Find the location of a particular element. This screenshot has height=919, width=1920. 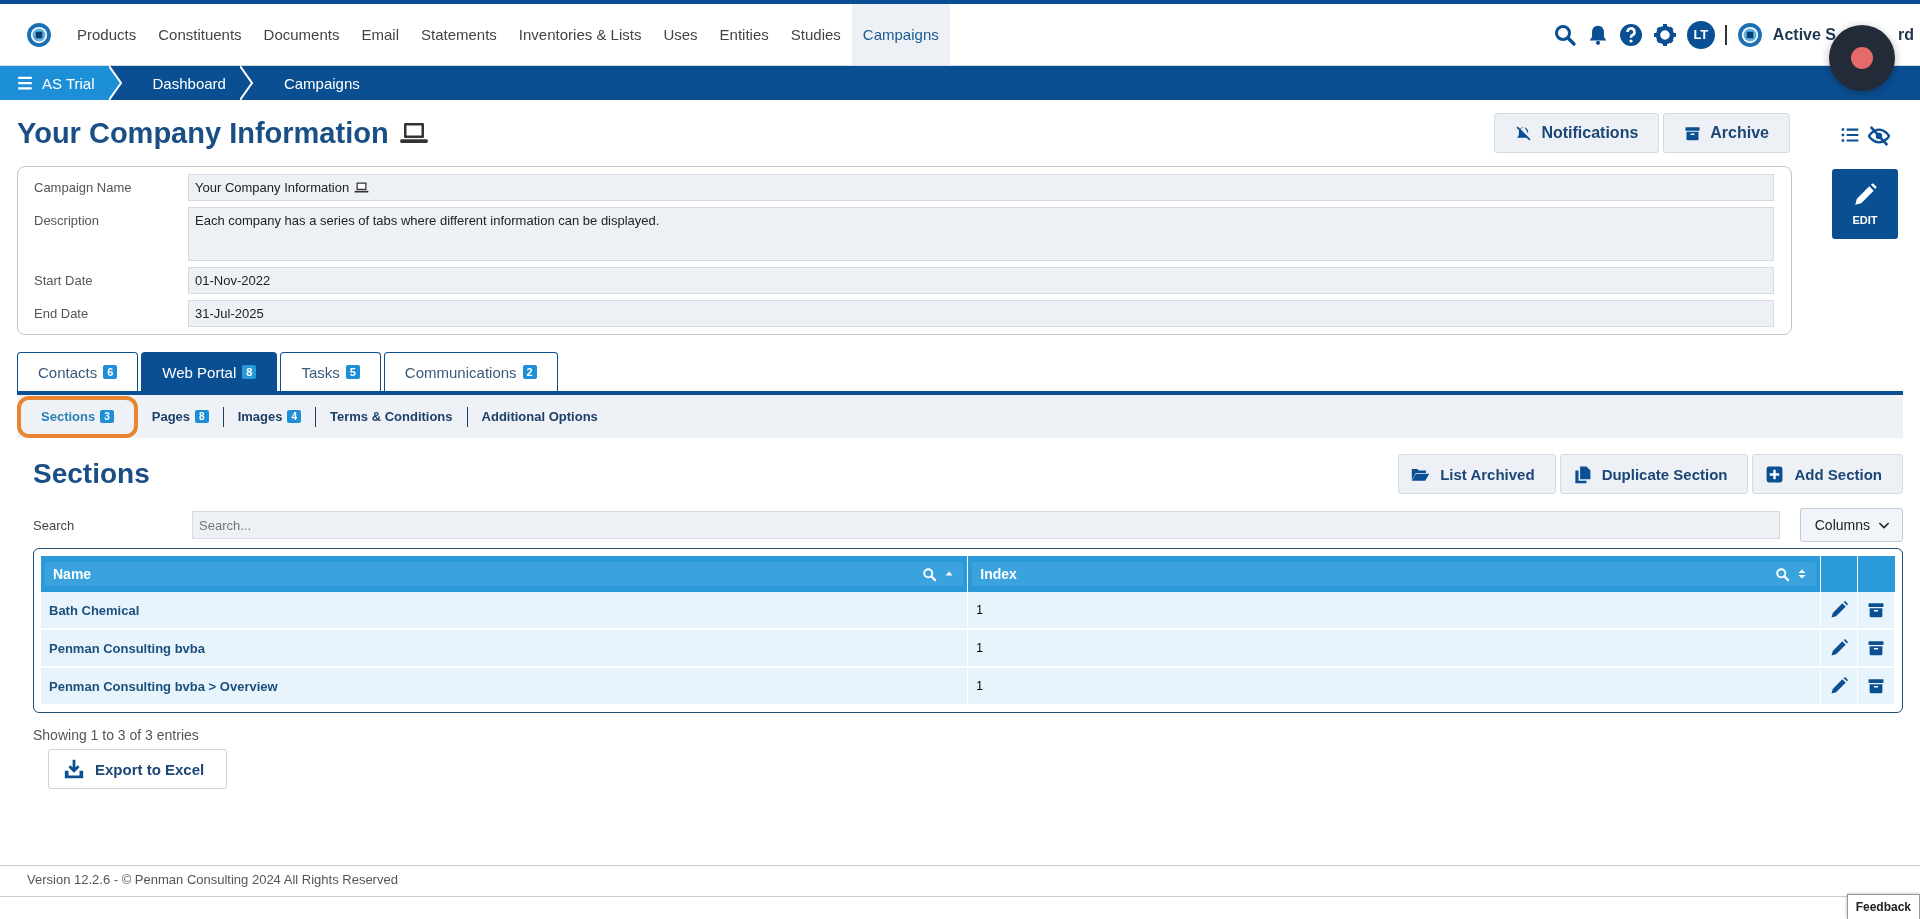

feedback-button: Feedback is located at coordinates (1883, 906).